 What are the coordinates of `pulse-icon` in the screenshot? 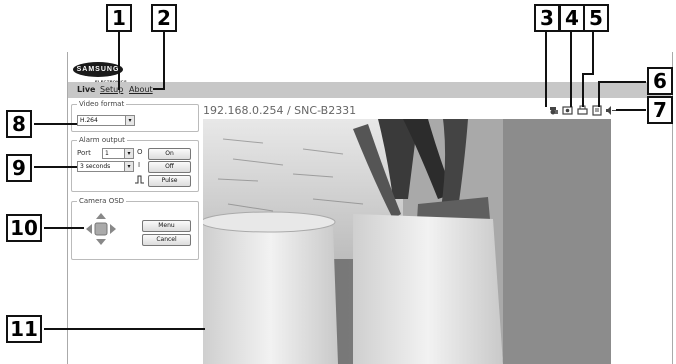 It's located at (139, 179).